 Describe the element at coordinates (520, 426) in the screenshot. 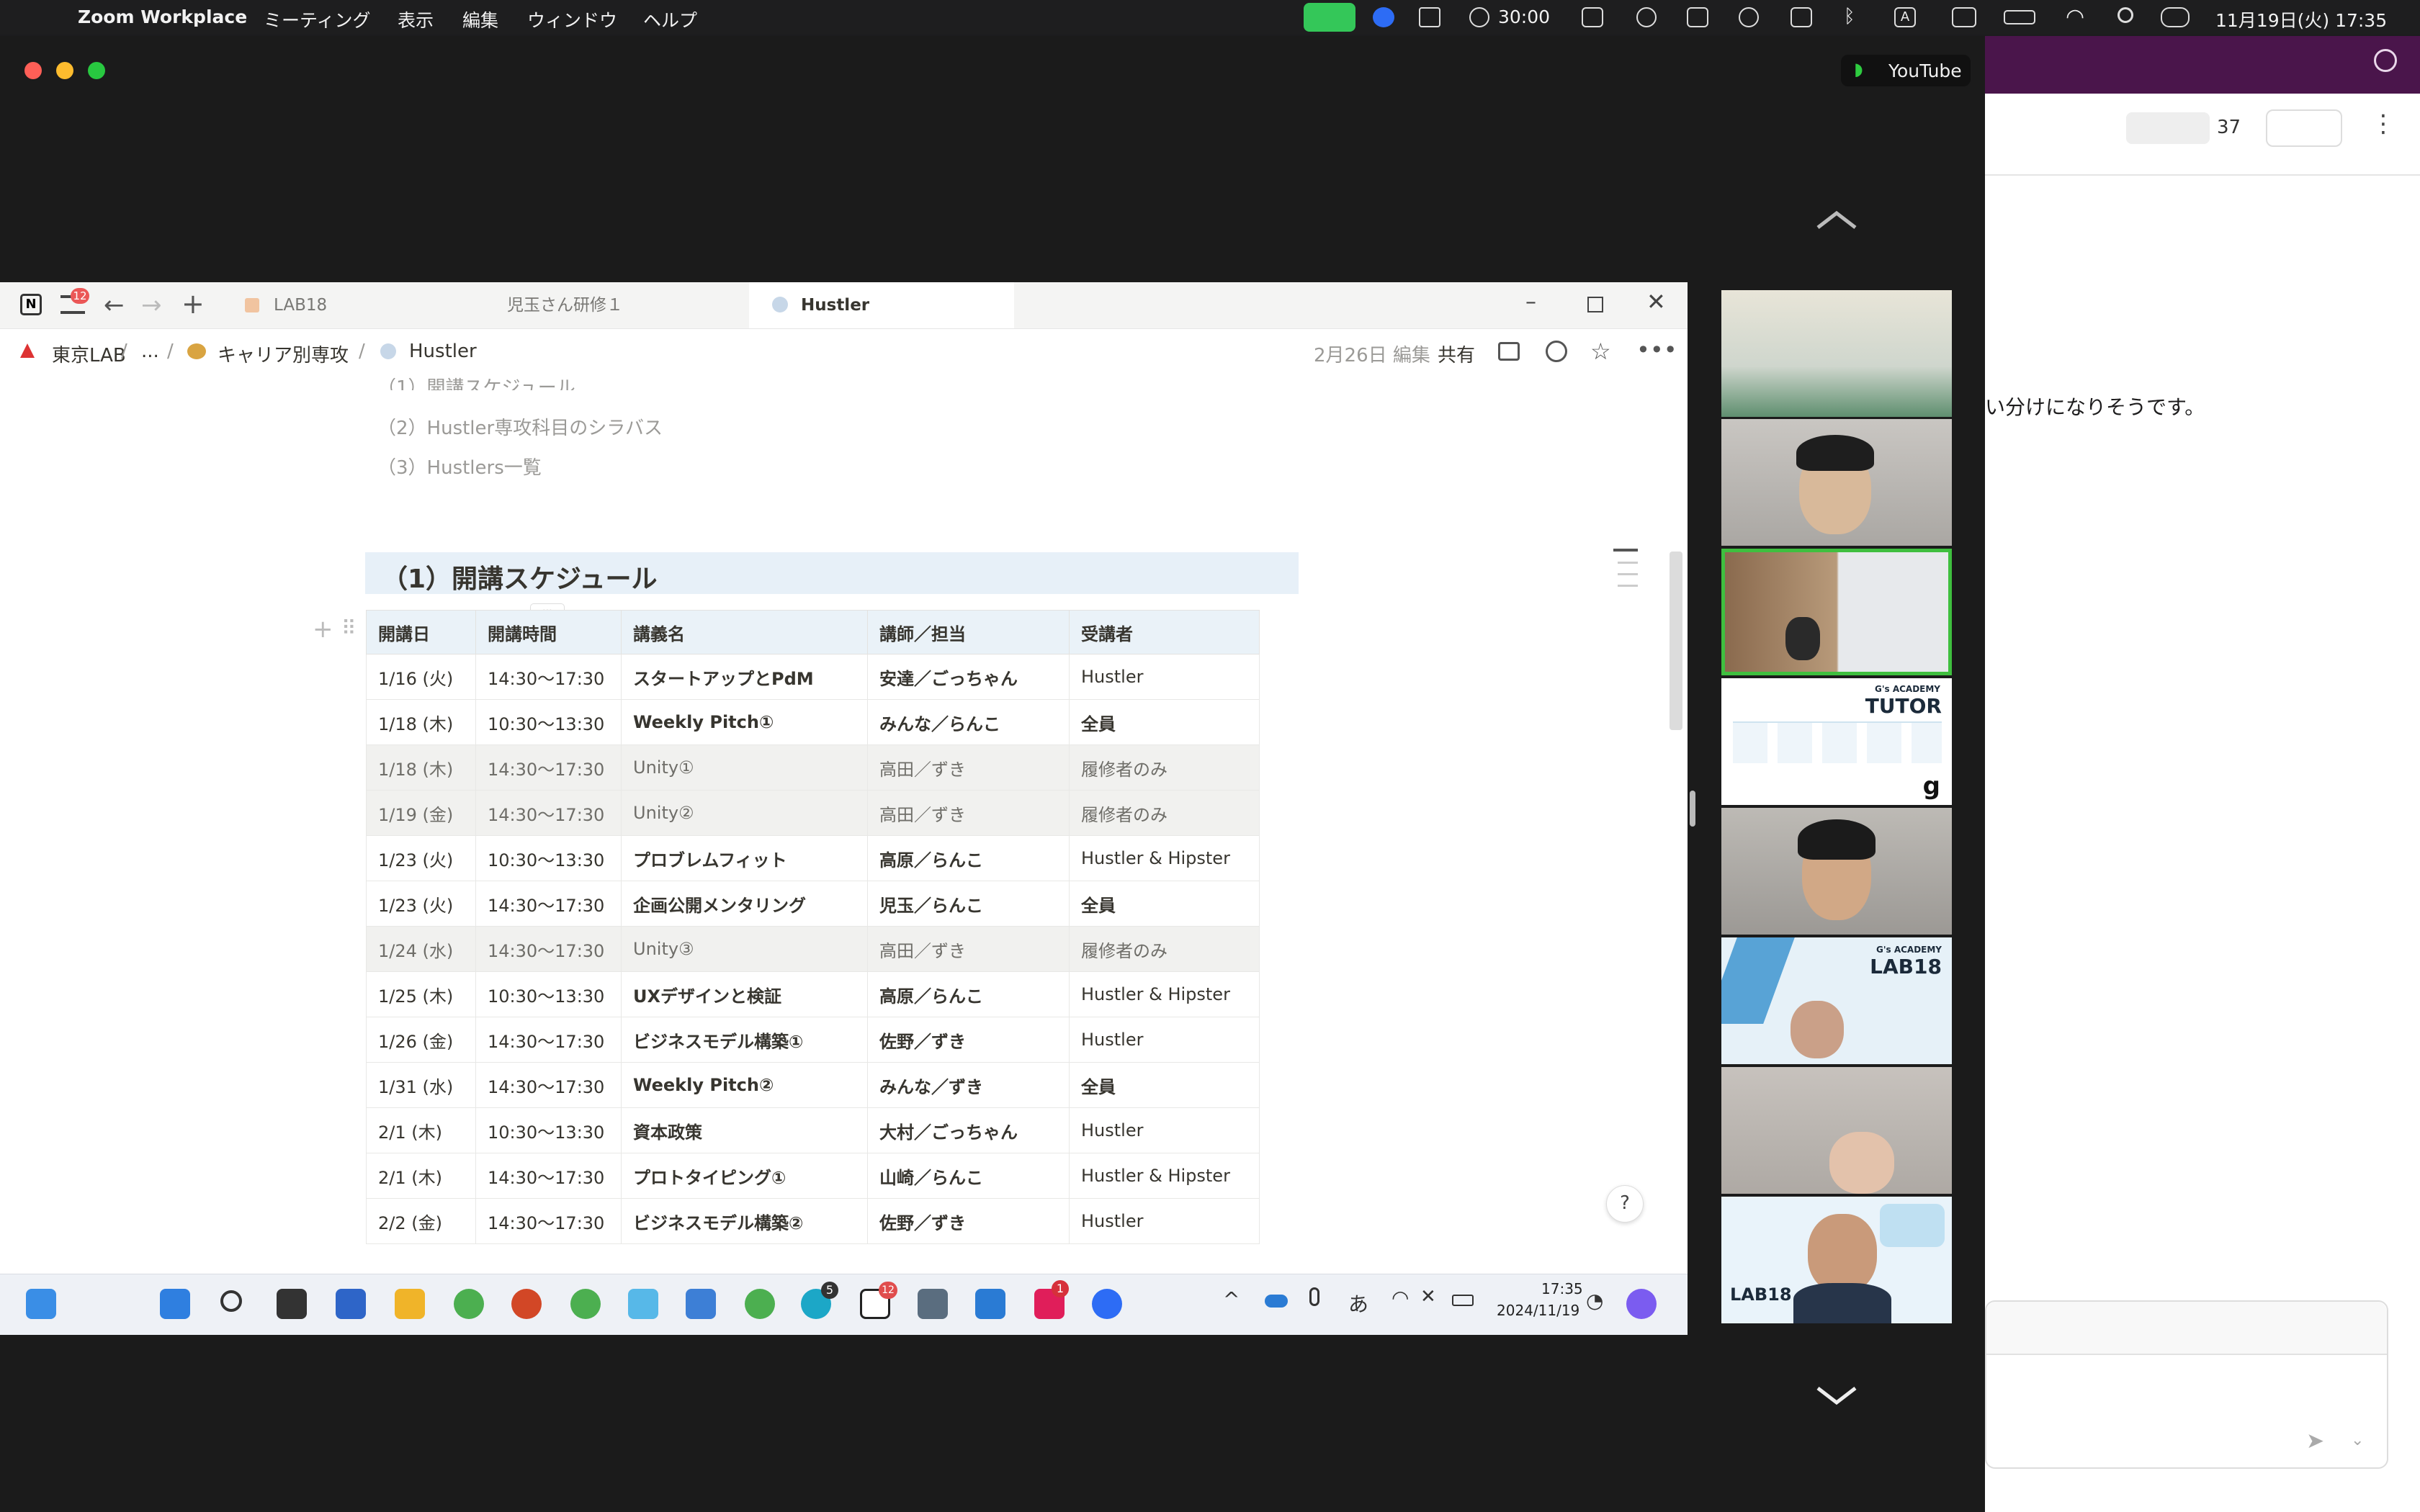

I see `toc-item-syllabus: （2）Hustler専攻科目のシラバス` at that location.